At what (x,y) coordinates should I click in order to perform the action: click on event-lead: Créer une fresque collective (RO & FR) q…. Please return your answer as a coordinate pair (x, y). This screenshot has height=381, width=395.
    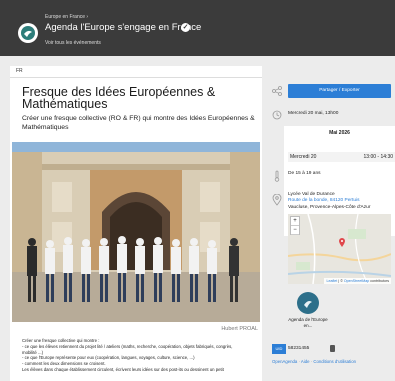
    Looking at the image, I should click on (138, 123).